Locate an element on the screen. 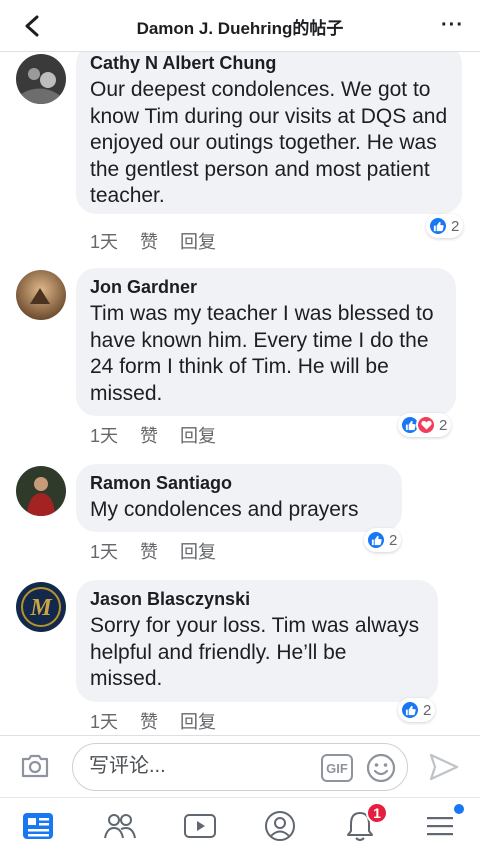 This screenshot has width=480, height=853. heart-reaction-icon is located at coordinates (426, 425).